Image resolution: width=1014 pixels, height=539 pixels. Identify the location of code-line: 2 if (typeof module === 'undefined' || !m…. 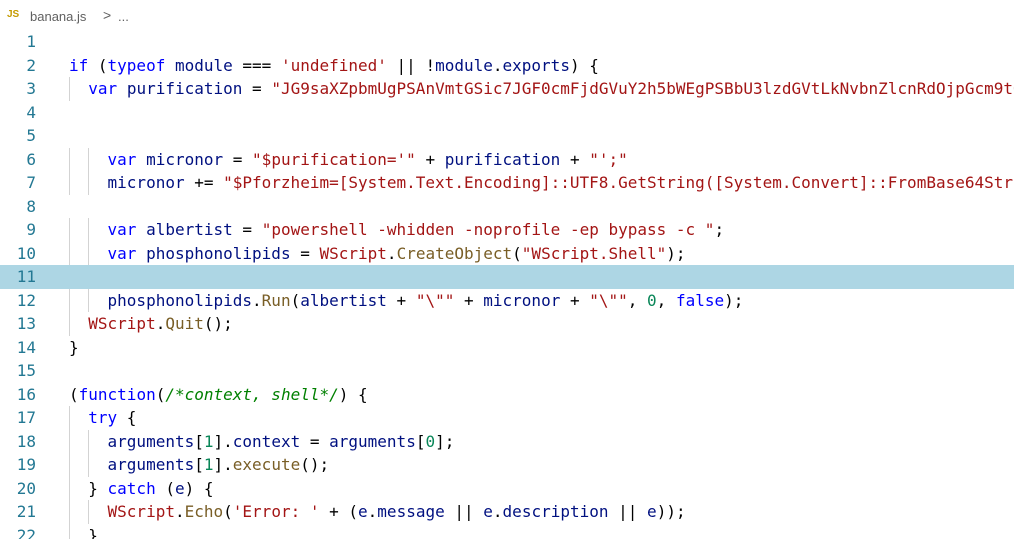
(507, 66).